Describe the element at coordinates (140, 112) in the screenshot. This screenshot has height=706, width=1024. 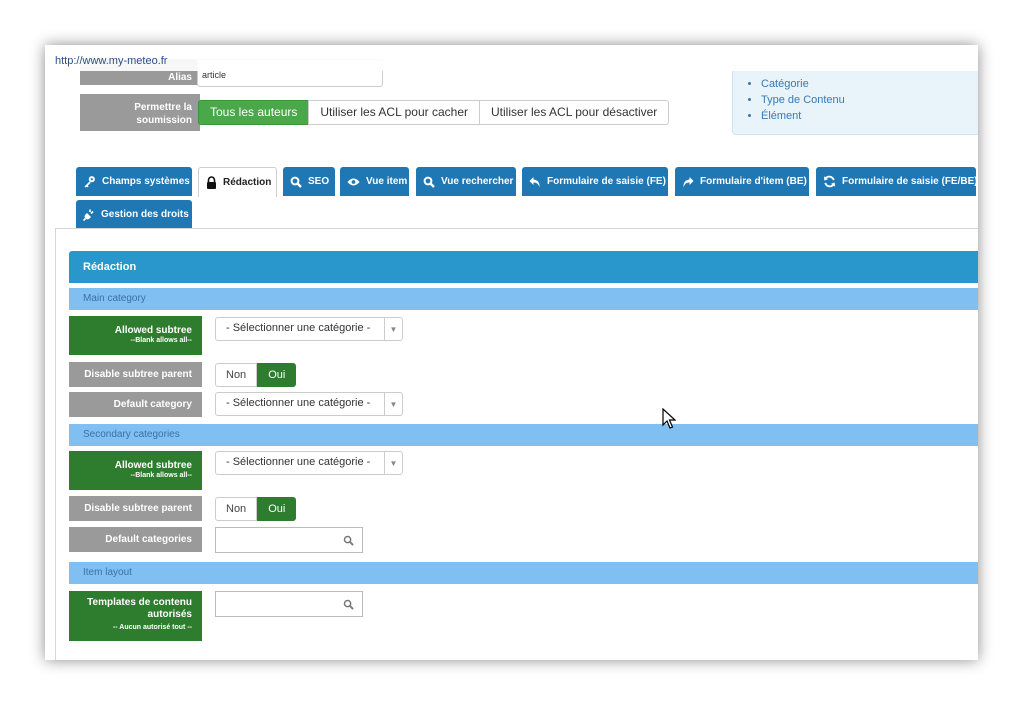
I see `permission-label: Permettre la soumission` at that location.